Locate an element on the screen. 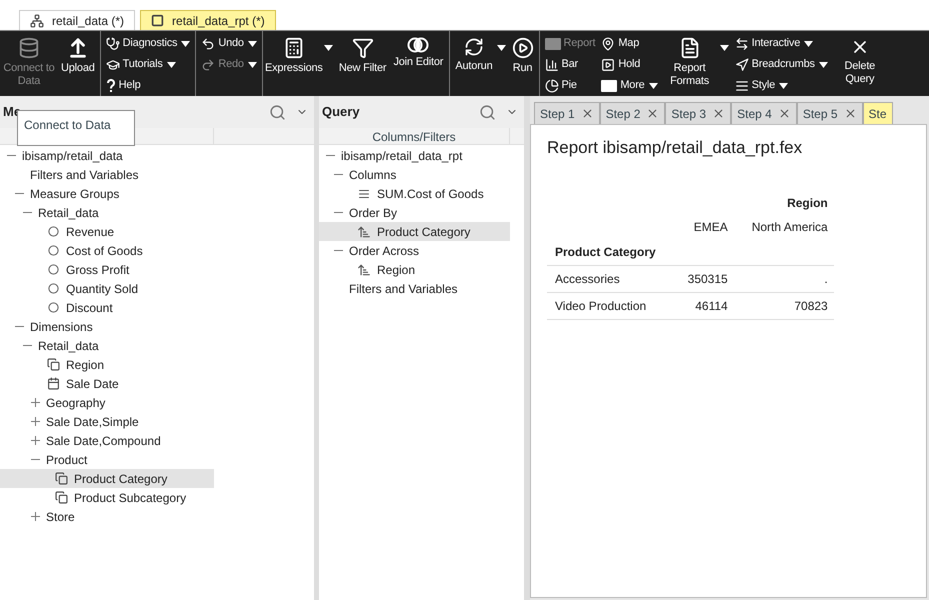 This screenshot has width=929, height=600. toolbar-button: Pie is located at coordinates (560, 85).